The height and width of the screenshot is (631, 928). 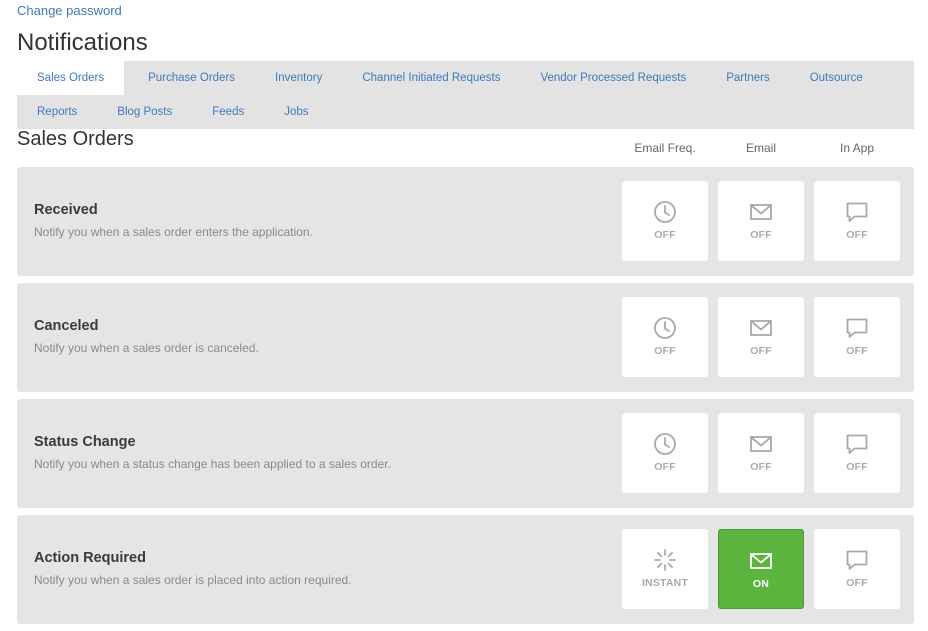 What do you see at coordinates (296, 112) in the screenshot?
I see `tab-jobs: Jobs` at bounding box center [296, 112].